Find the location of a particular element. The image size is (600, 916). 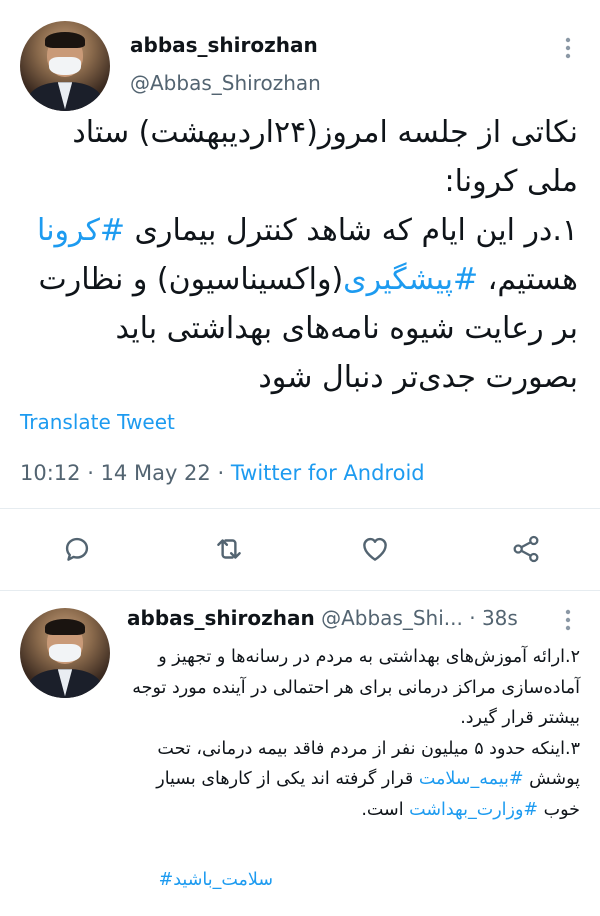

hashtag-stay-healthy: #سلامت_باشید is located at coordinates (216, 880).